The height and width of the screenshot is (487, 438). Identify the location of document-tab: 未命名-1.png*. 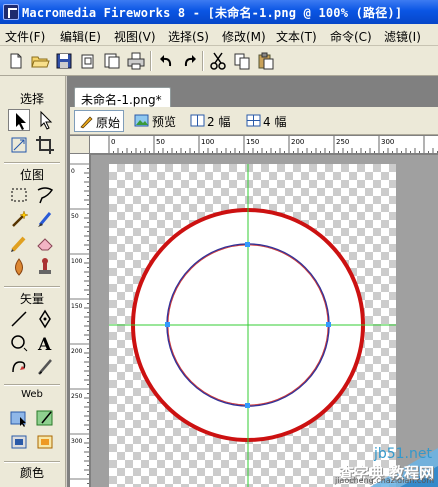
(122, 97).